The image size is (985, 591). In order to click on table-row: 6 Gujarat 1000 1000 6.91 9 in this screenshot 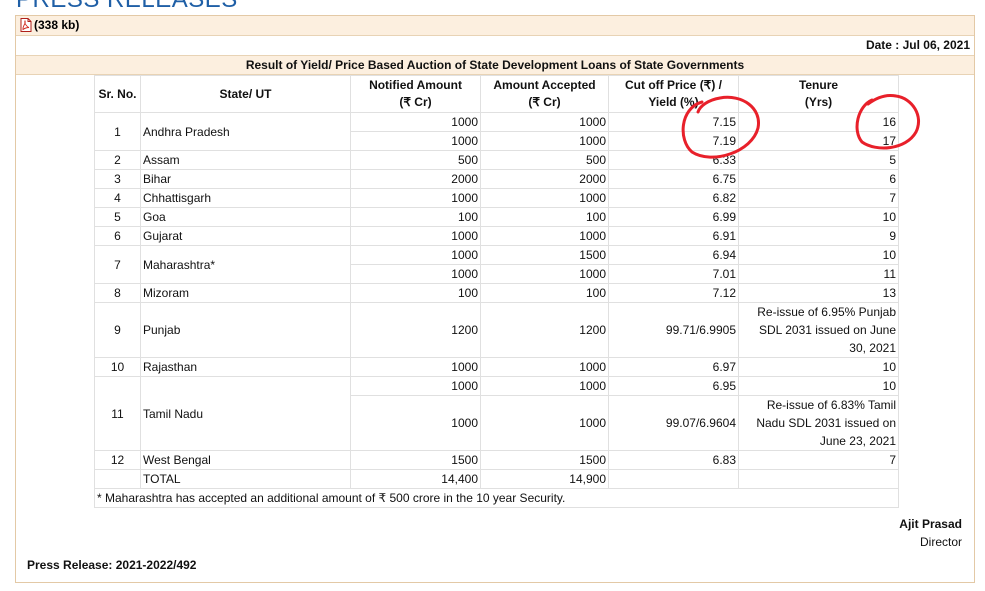, I will do `click(496, 236)`.